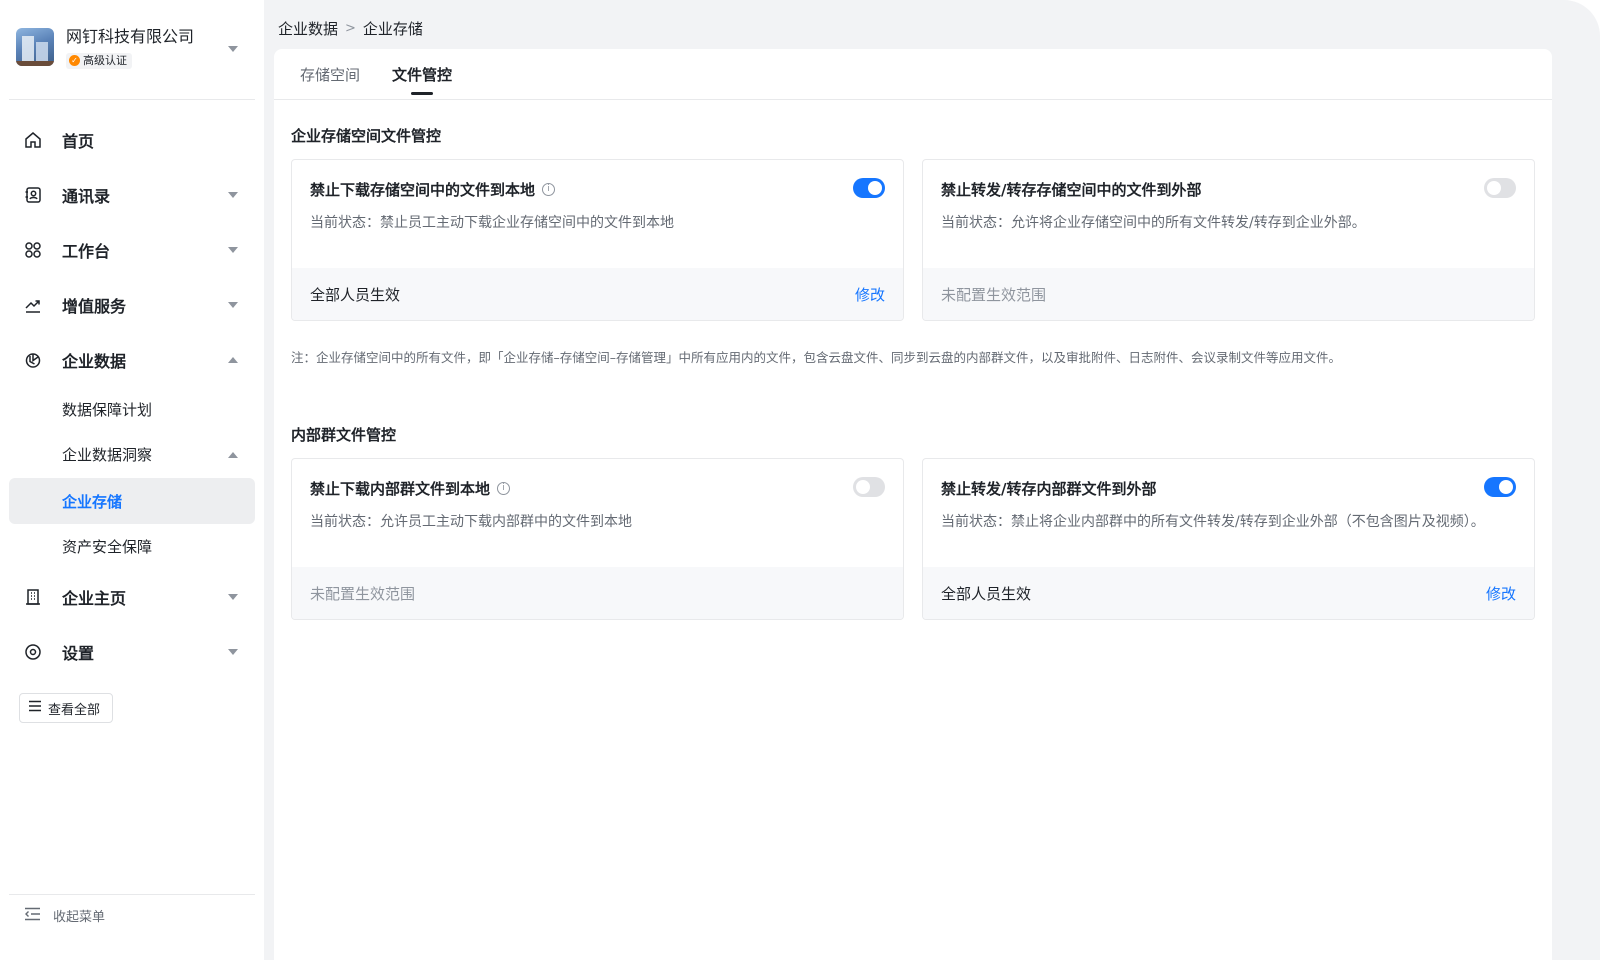 Image resolution: width=1600 pixels, height=960 pixels. Describe the element at coordinates (132, 409) in the screenshot. I see `sidebar-subitem-data-protection: 数据保障计划` at that location.